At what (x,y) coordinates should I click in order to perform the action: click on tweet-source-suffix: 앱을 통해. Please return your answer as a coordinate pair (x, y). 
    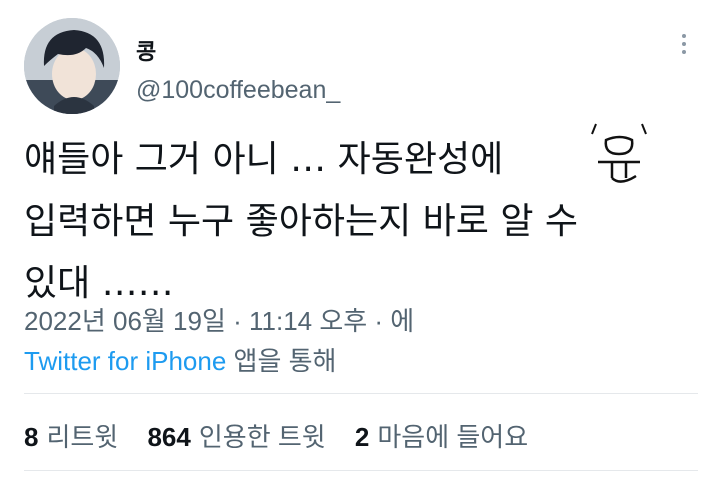
    Looking at the image, I should click on (285, 361).